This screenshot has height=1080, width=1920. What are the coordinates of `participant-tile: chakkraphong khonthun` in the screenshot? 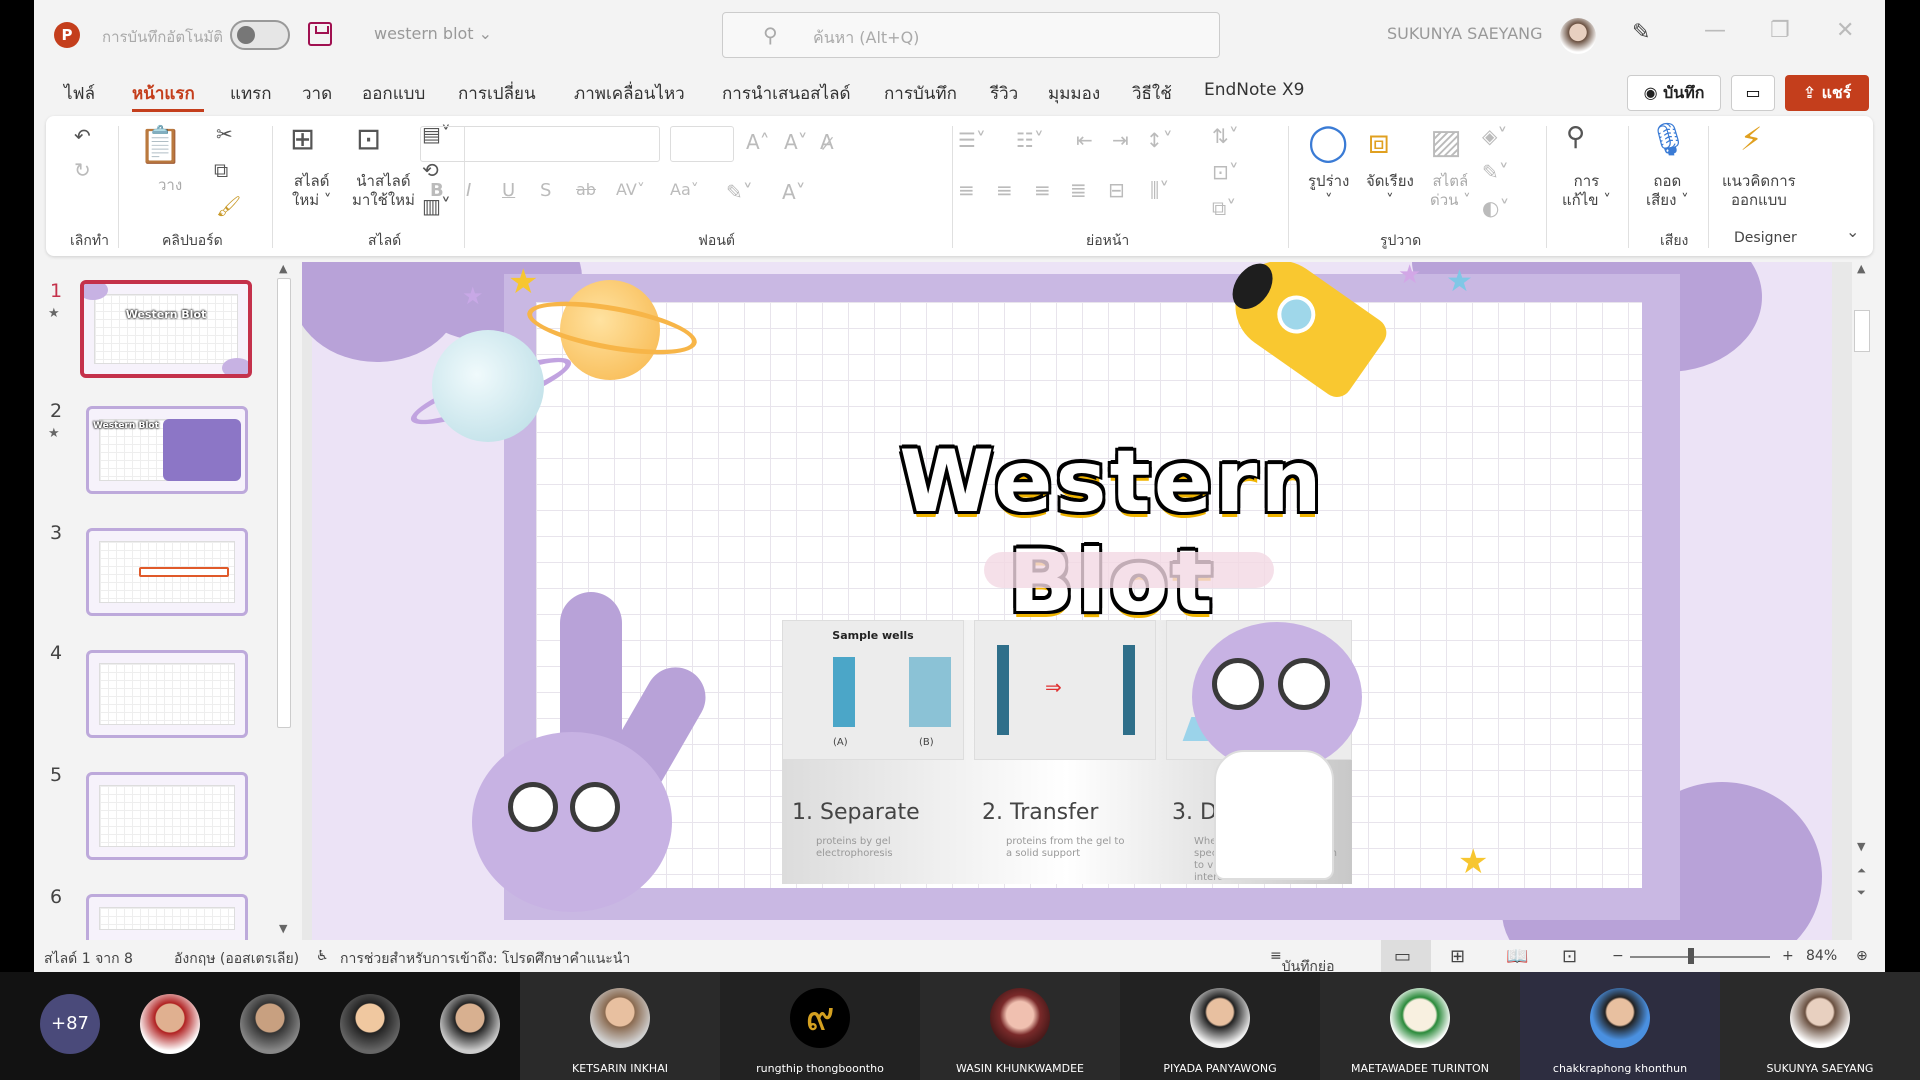 It's located at (1620, 1026).